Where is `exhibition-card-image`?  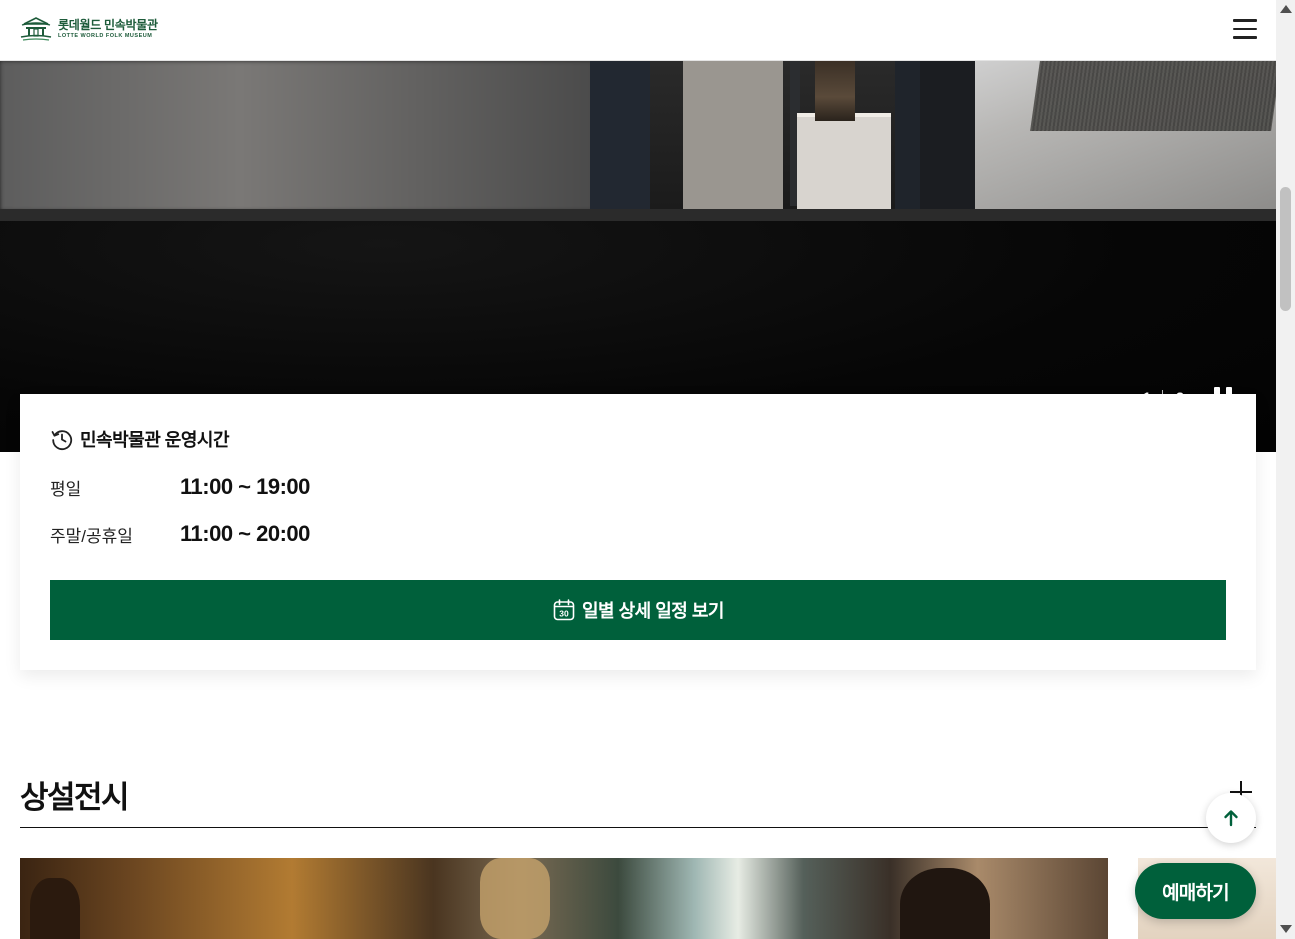
exhibition-card-image is located at coordinates (564, 898).